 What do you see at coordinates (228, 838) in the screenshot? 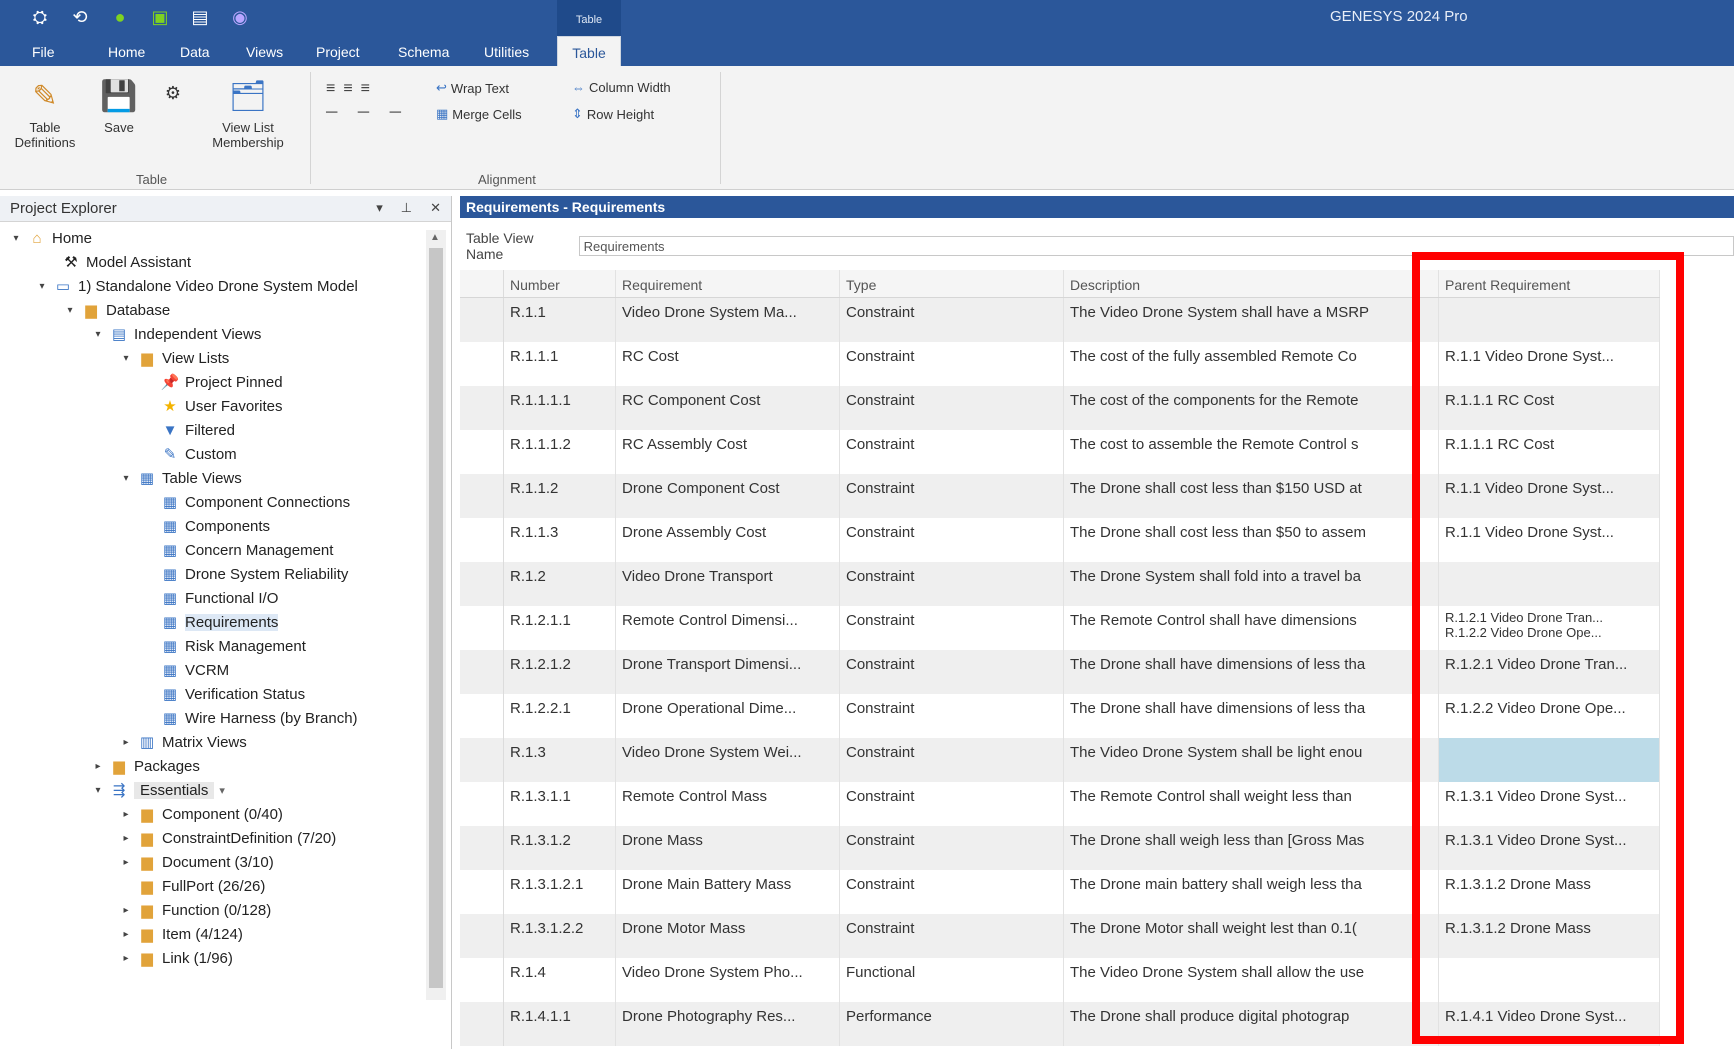
I see `tree-node-constraint-definition: ▸ ▆ ConstraintDefinition (7/20)` at bounding box center [228, 838].